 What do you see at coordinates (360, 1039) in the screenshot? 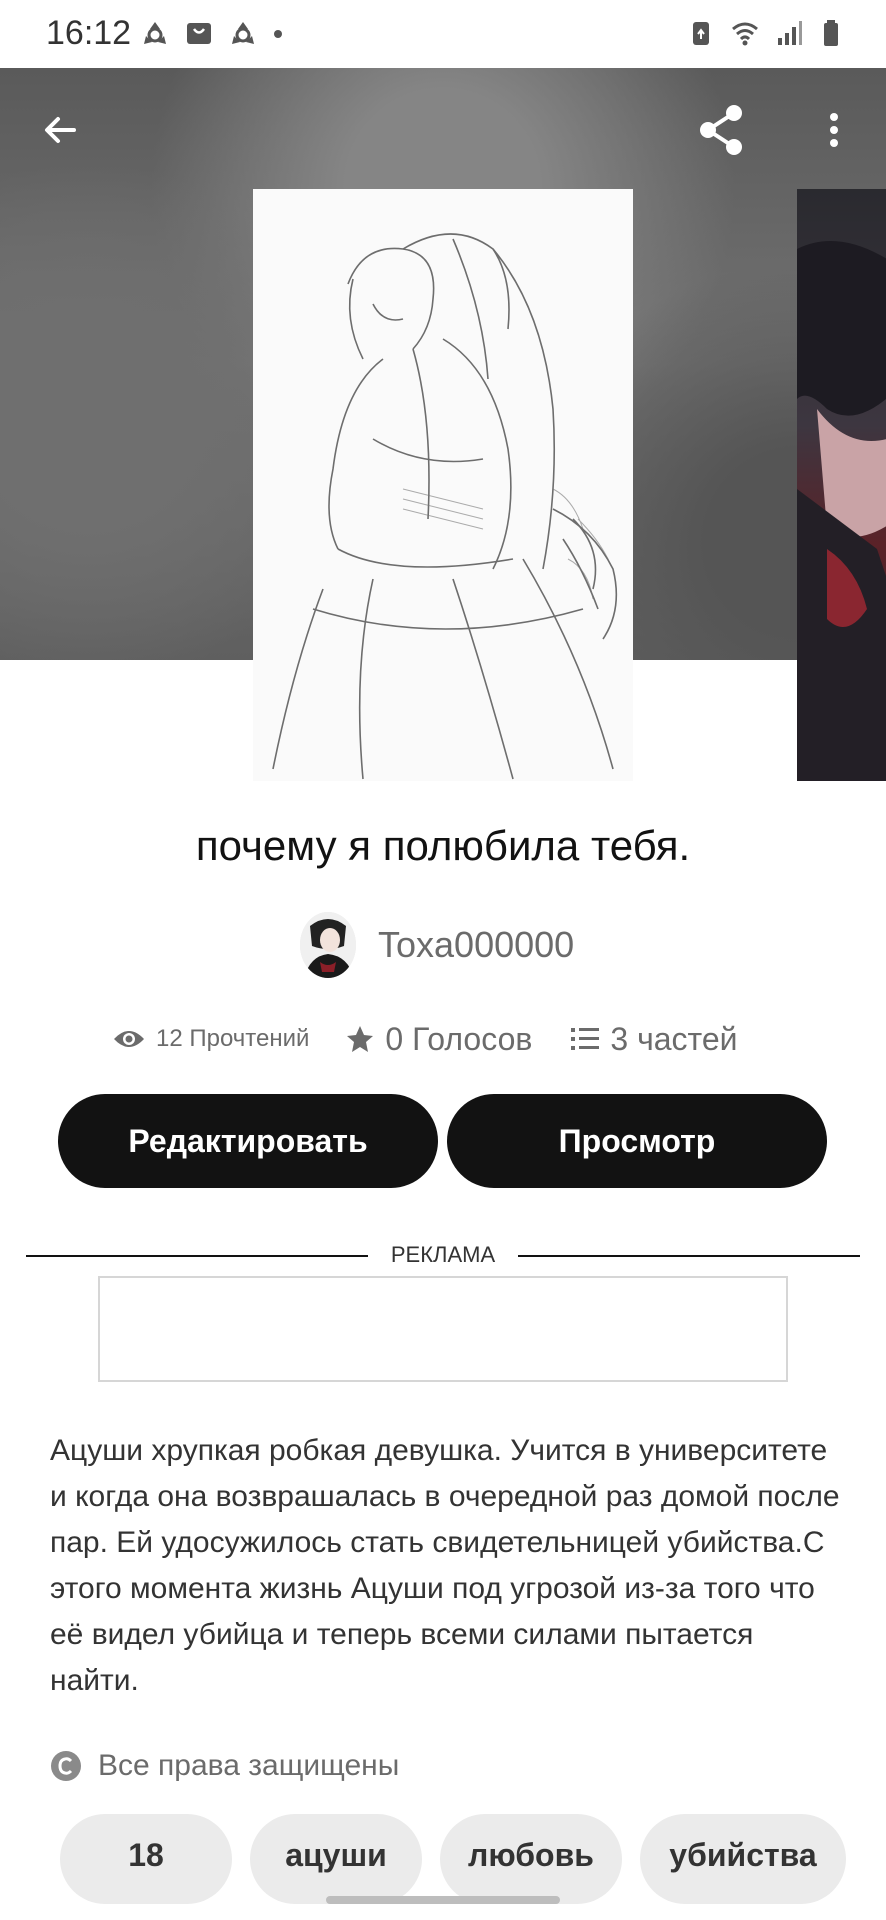
I see `star-icon` at bounding box center [360, 1039].